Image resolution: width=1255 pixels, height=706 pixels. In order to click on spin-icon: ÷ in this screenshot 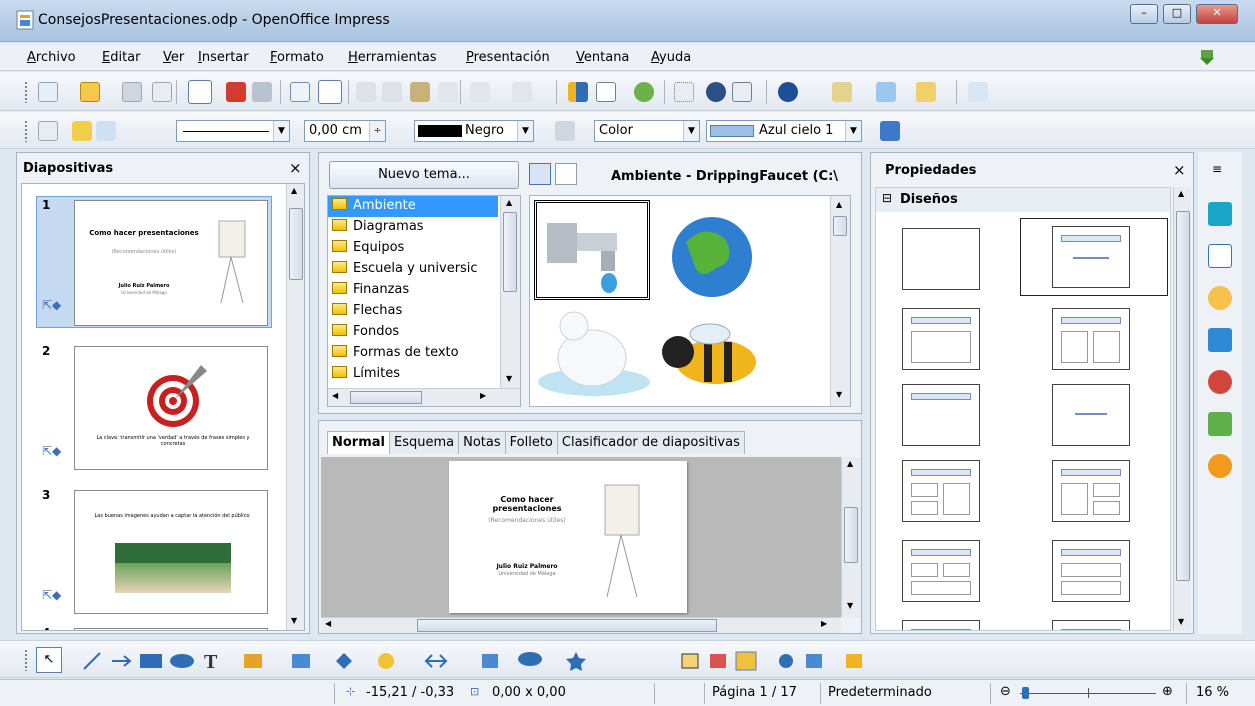, I will do `click(377, 131)`.